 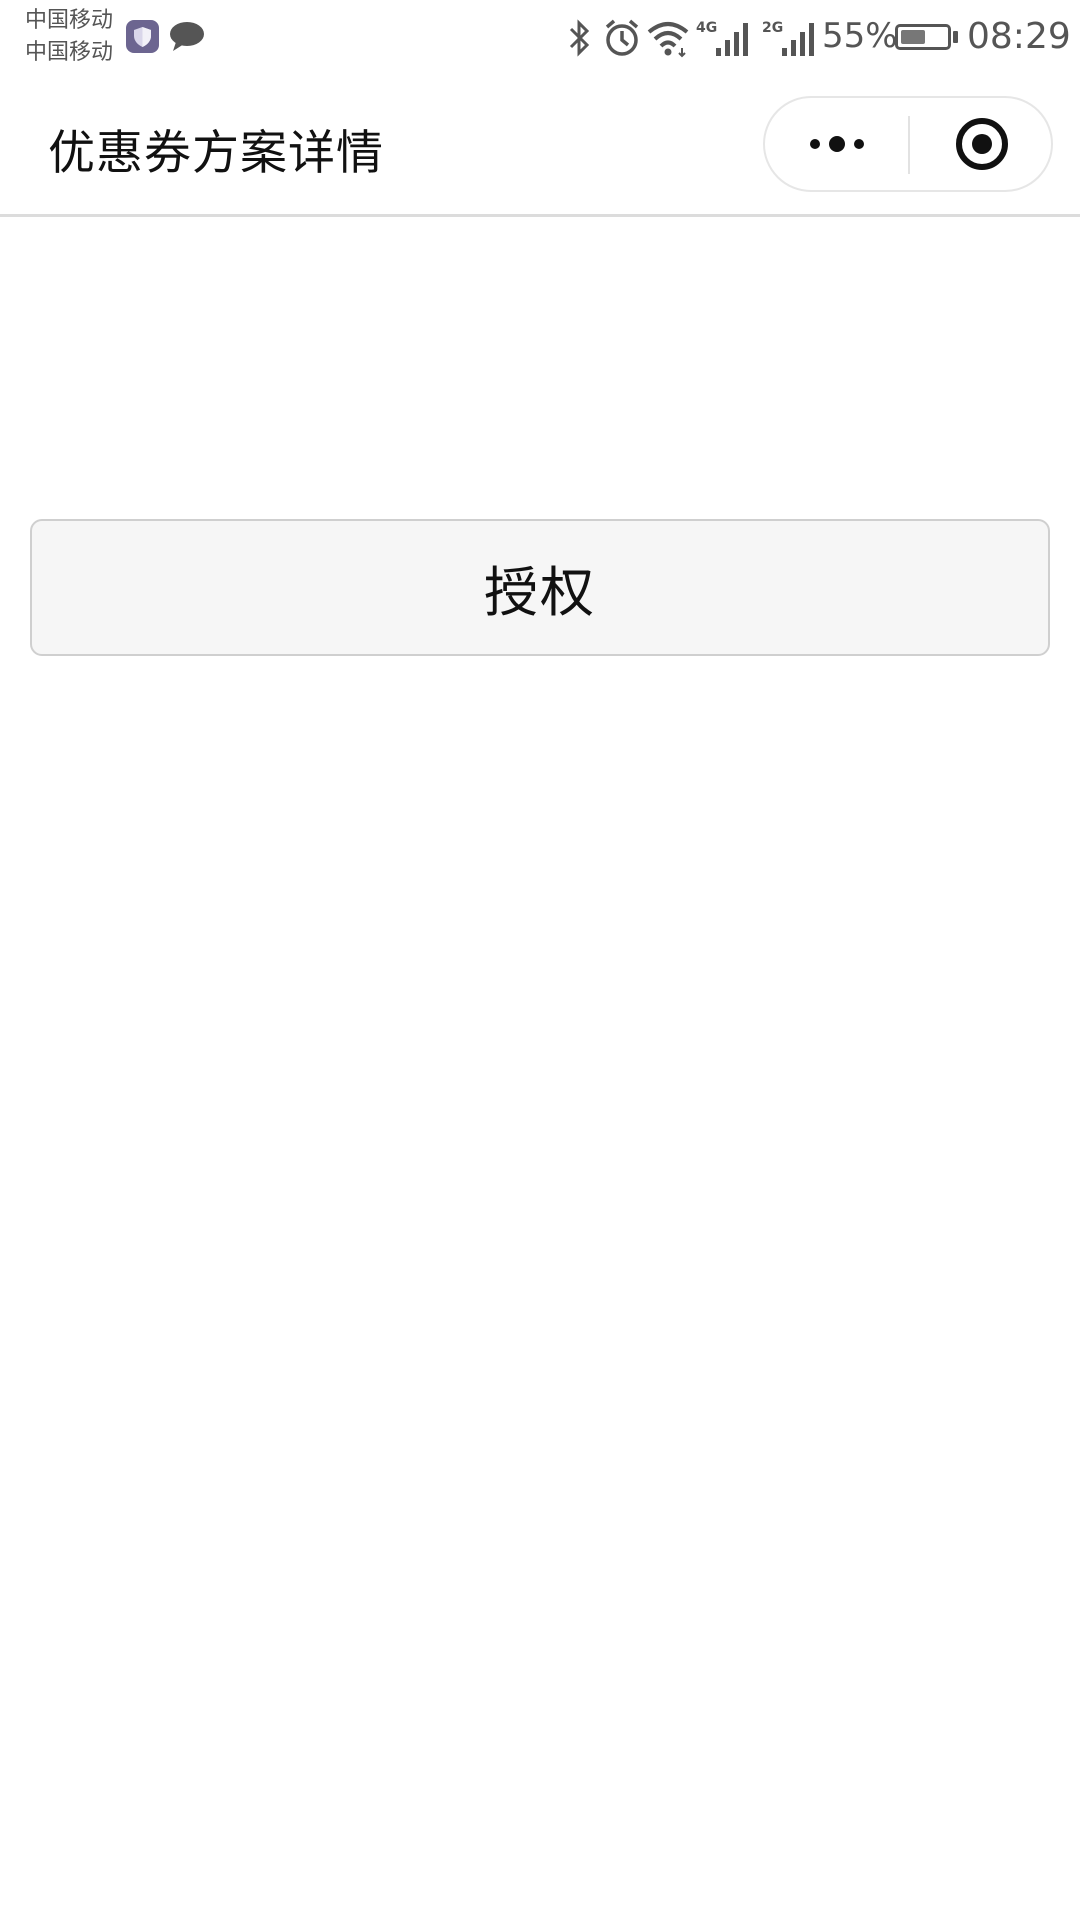 What do you see at coordinates (1019, 36) in the screenshot?
I see `status-time: 08:29` at bounding box center [1019, 36].